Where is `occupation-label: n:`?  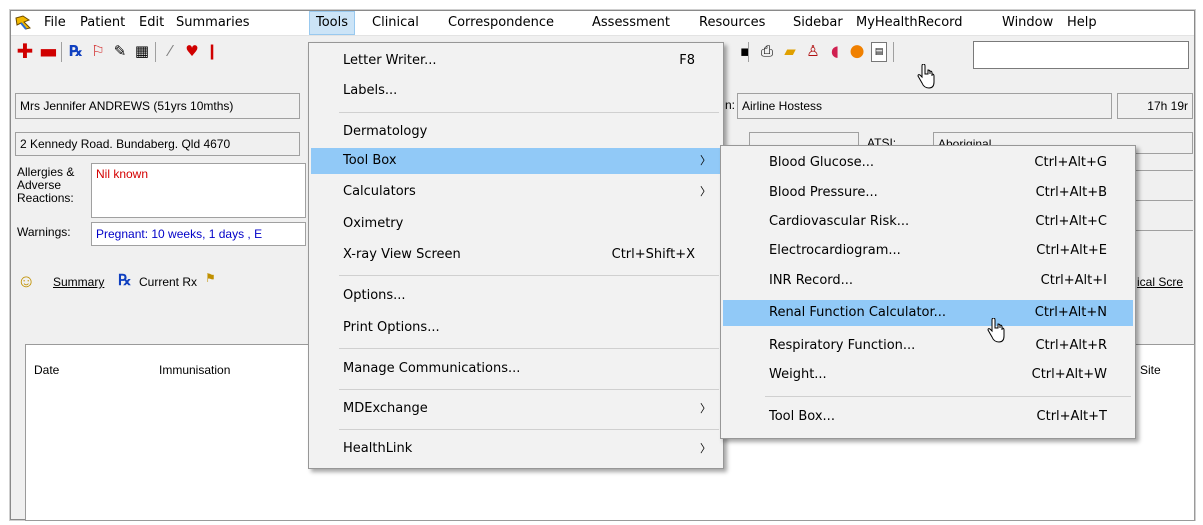 occupation-label: n: is located at coordinates (730, 105).